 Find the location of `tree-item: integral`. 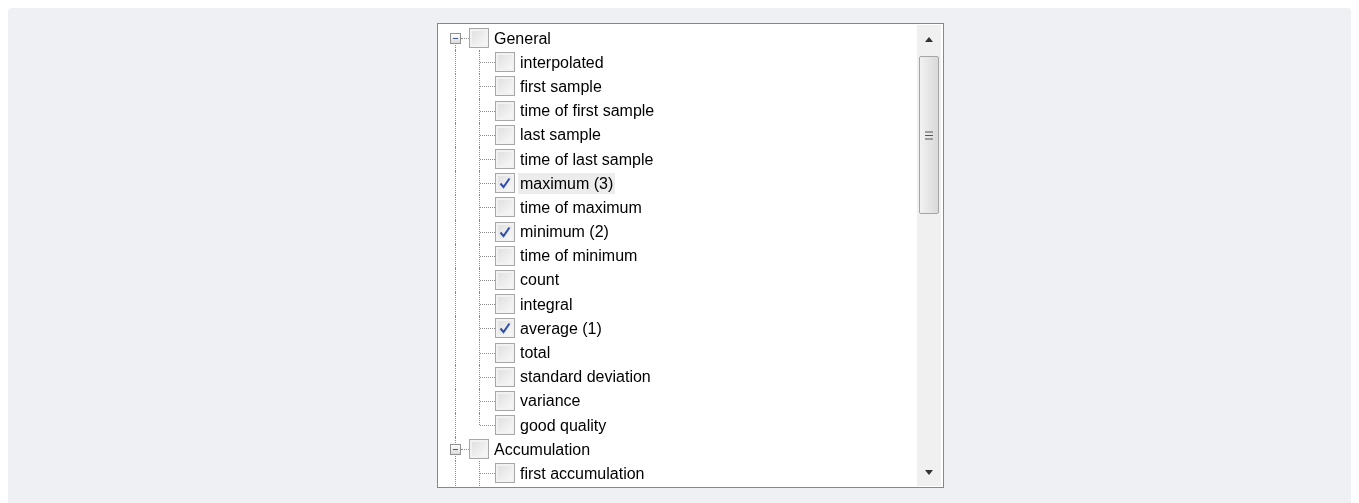

tree-item: integral is located at coordinates (546, 304).